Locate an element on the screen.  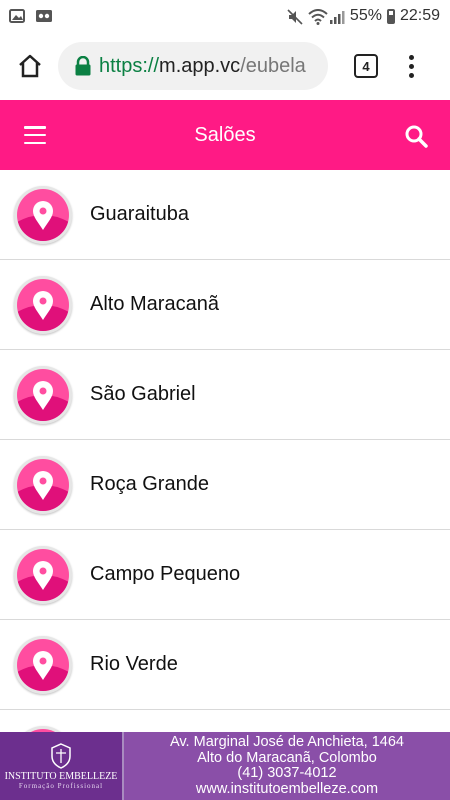
list-item-label: Campo Pequeno is located at coordinates (165, 574).